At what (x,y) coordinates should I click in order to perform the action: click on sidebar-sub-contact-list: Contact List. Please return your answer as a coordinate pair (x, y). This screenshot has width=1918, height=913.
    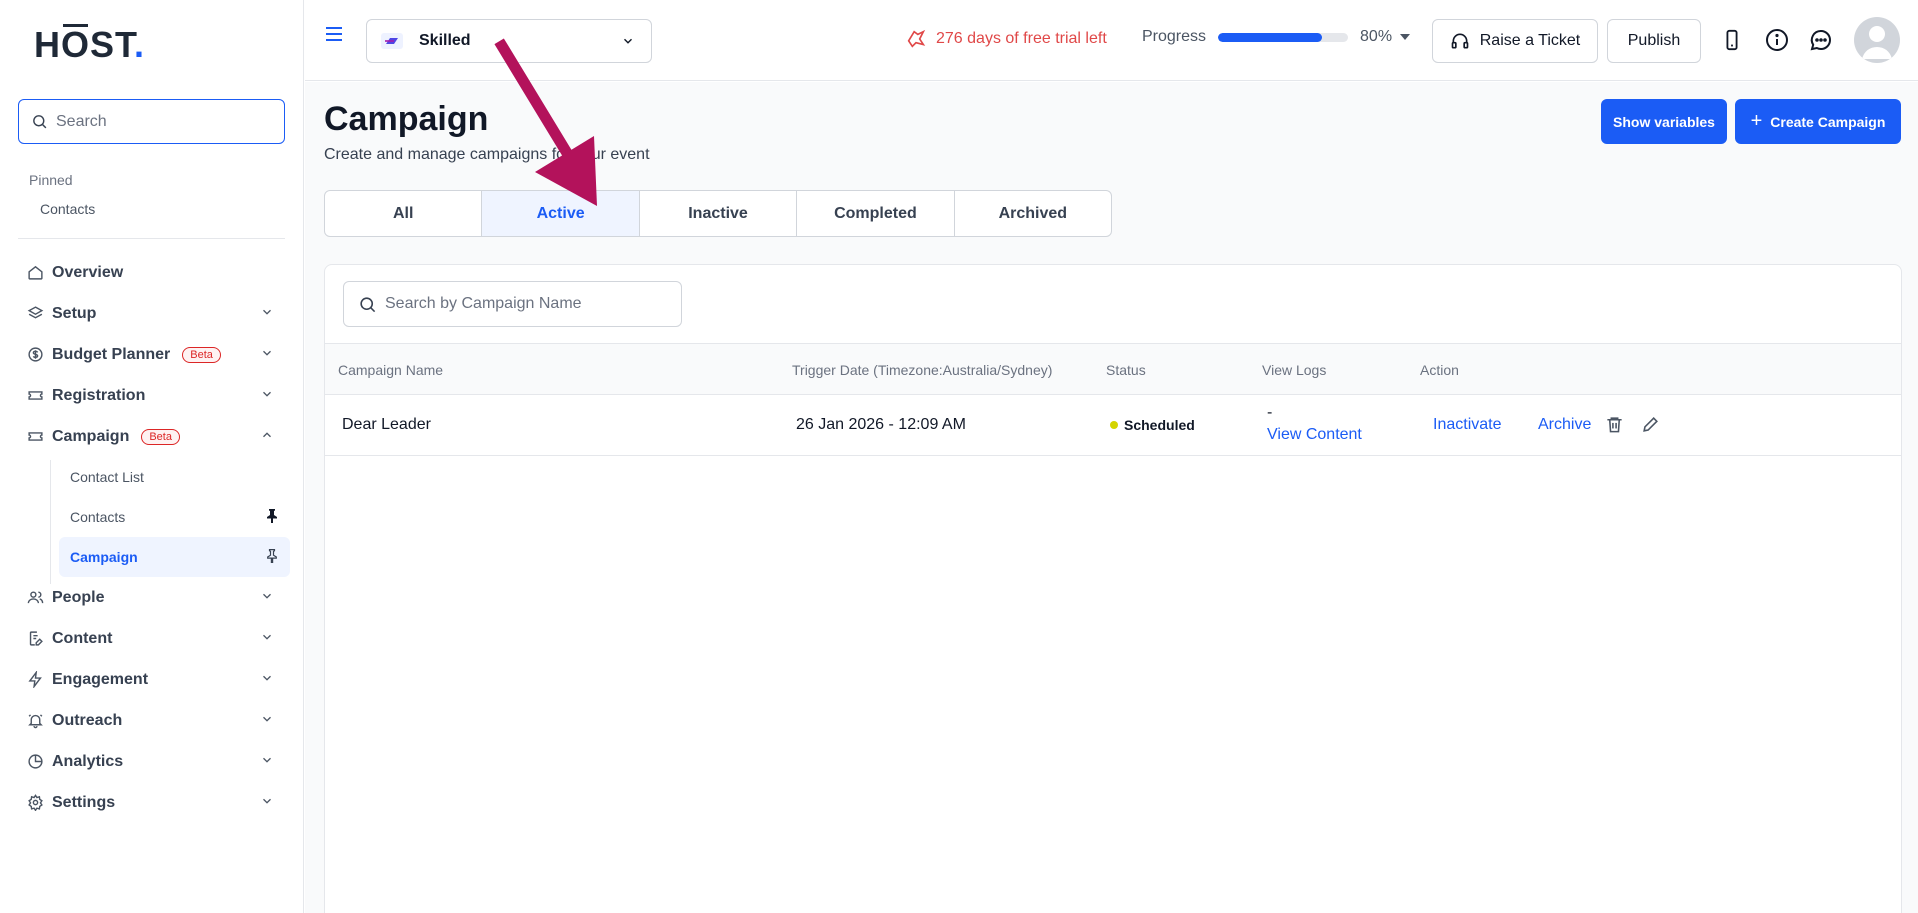
    Looking at the image, I should click on (174, 477).